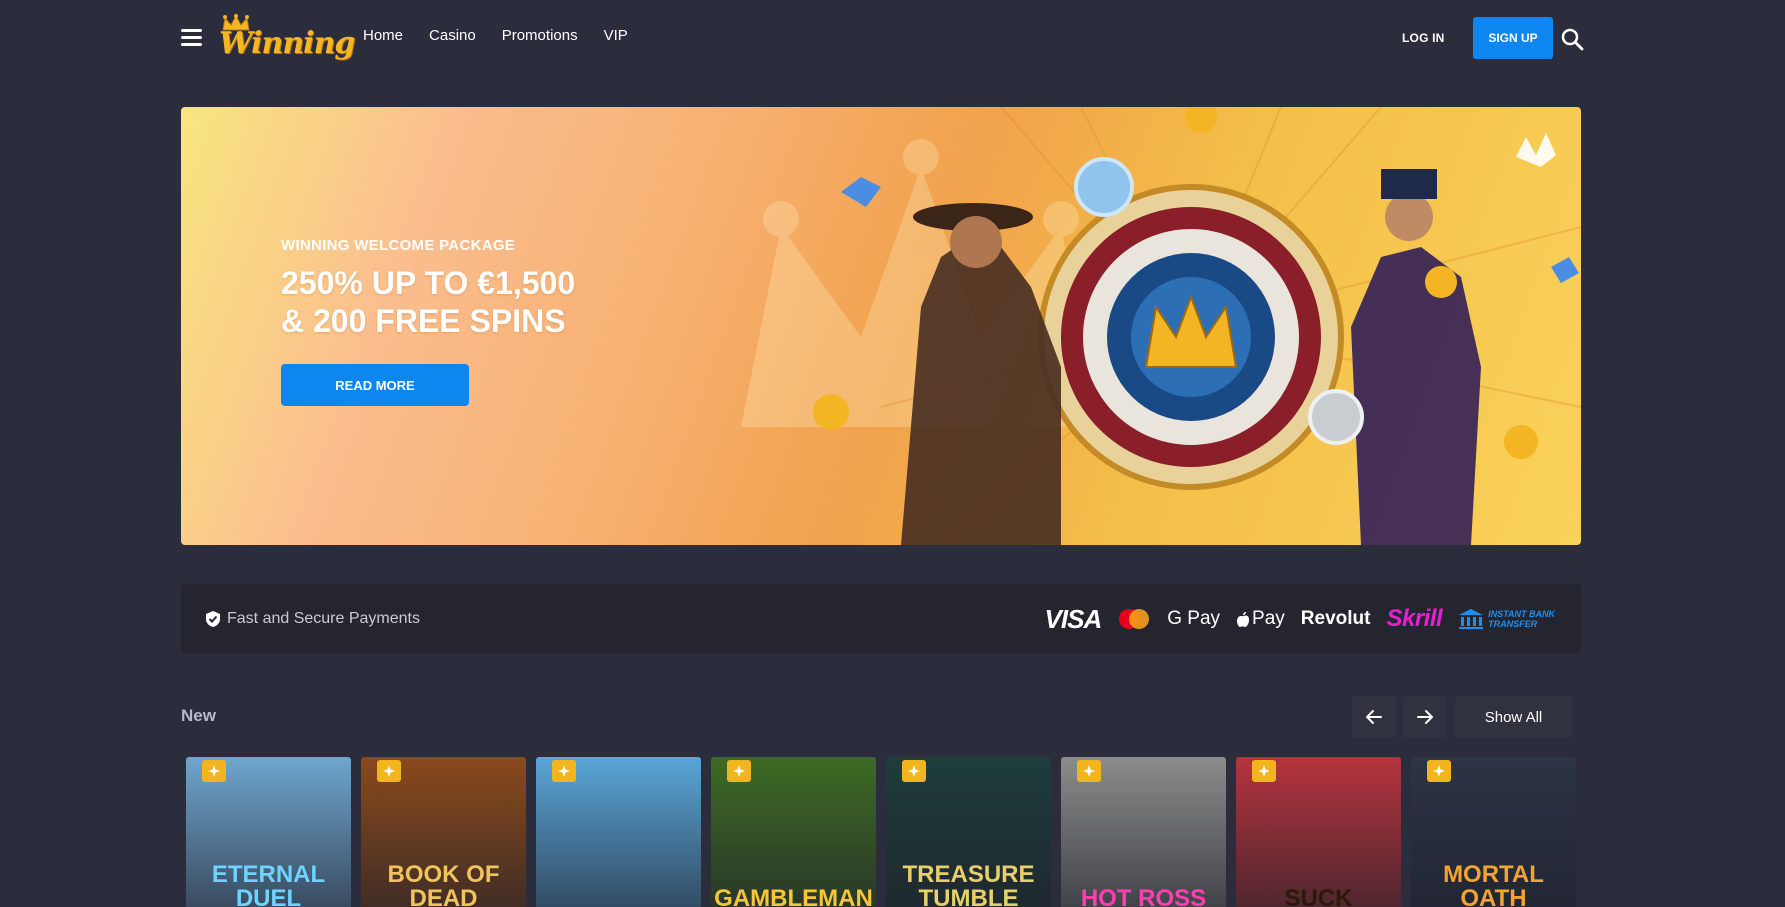  I want to click on apple-pay-text: Pay, so click(1268, 618).